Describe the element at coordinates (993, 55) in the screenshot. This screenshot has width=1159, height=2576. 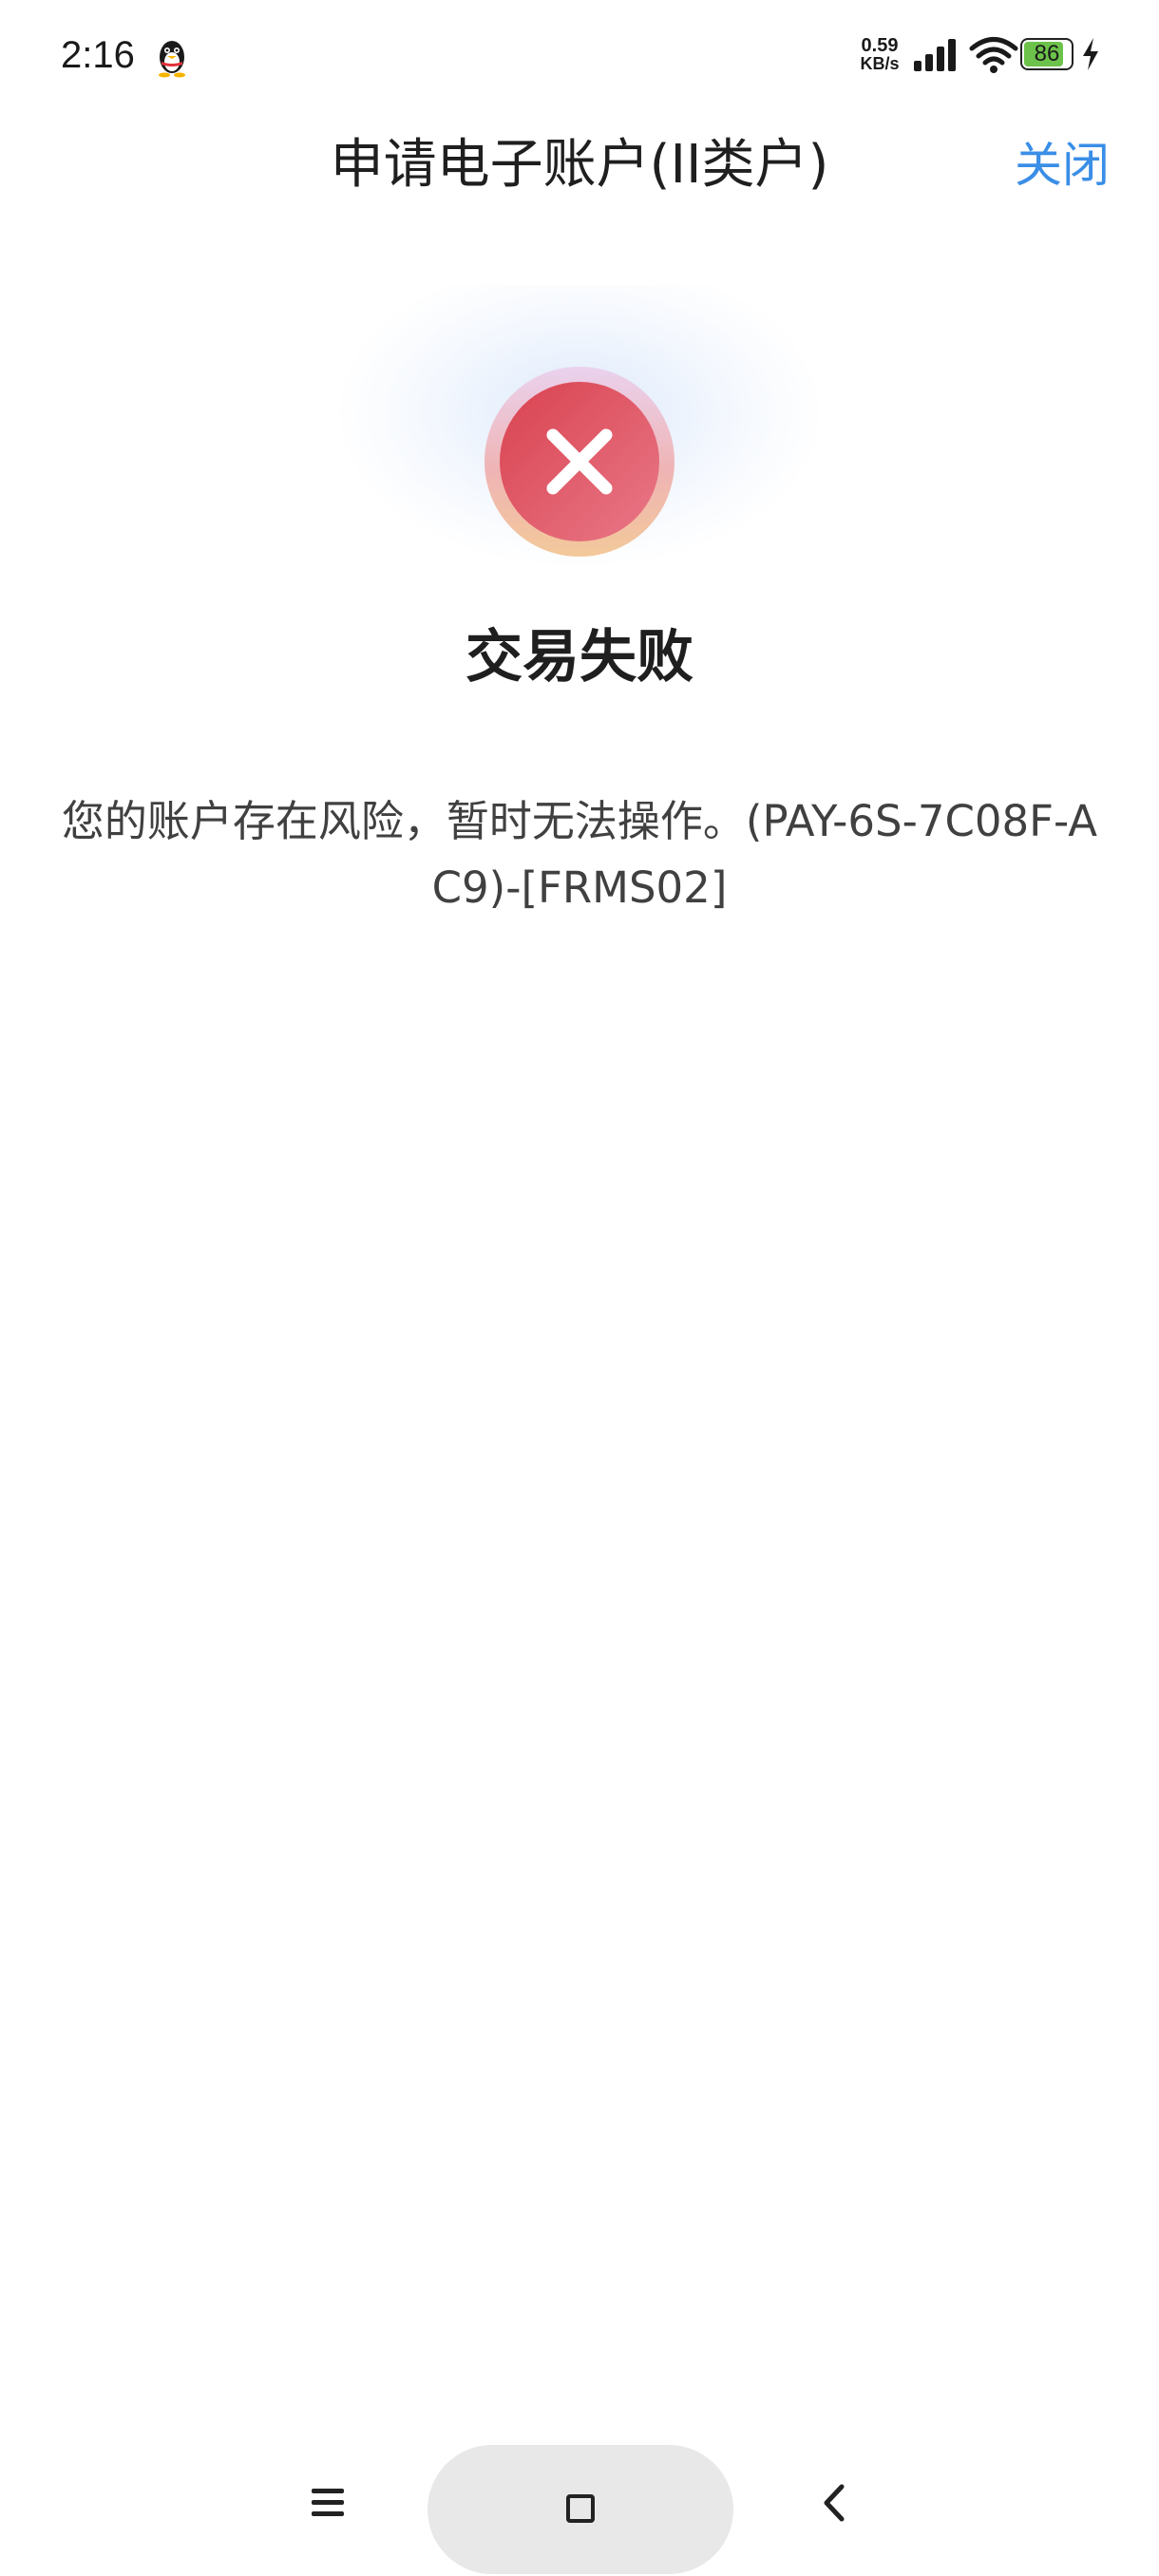
I see `wifi-icon` at that location.